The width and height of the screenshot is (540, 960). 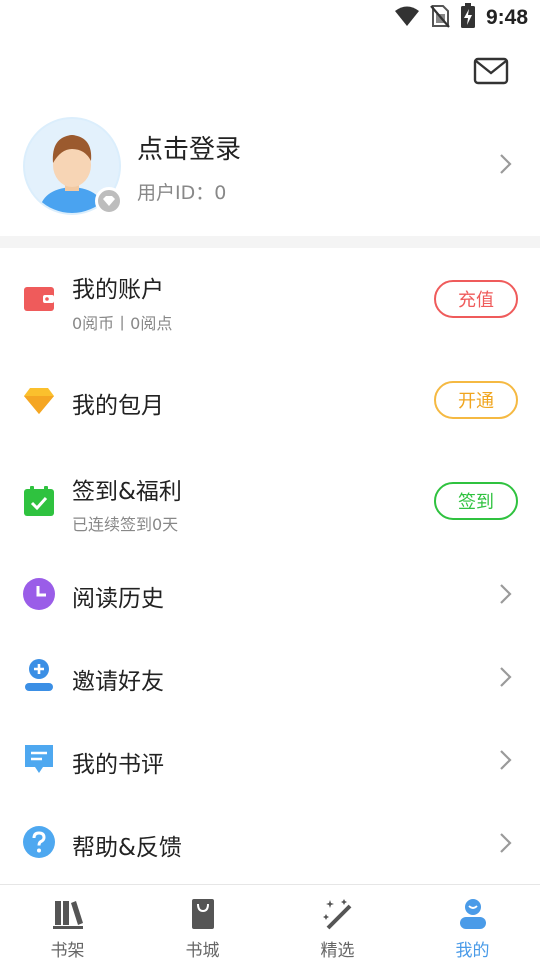 I want to click on menu-item-help: 帮助&反馈, so click(x=270, y=843).